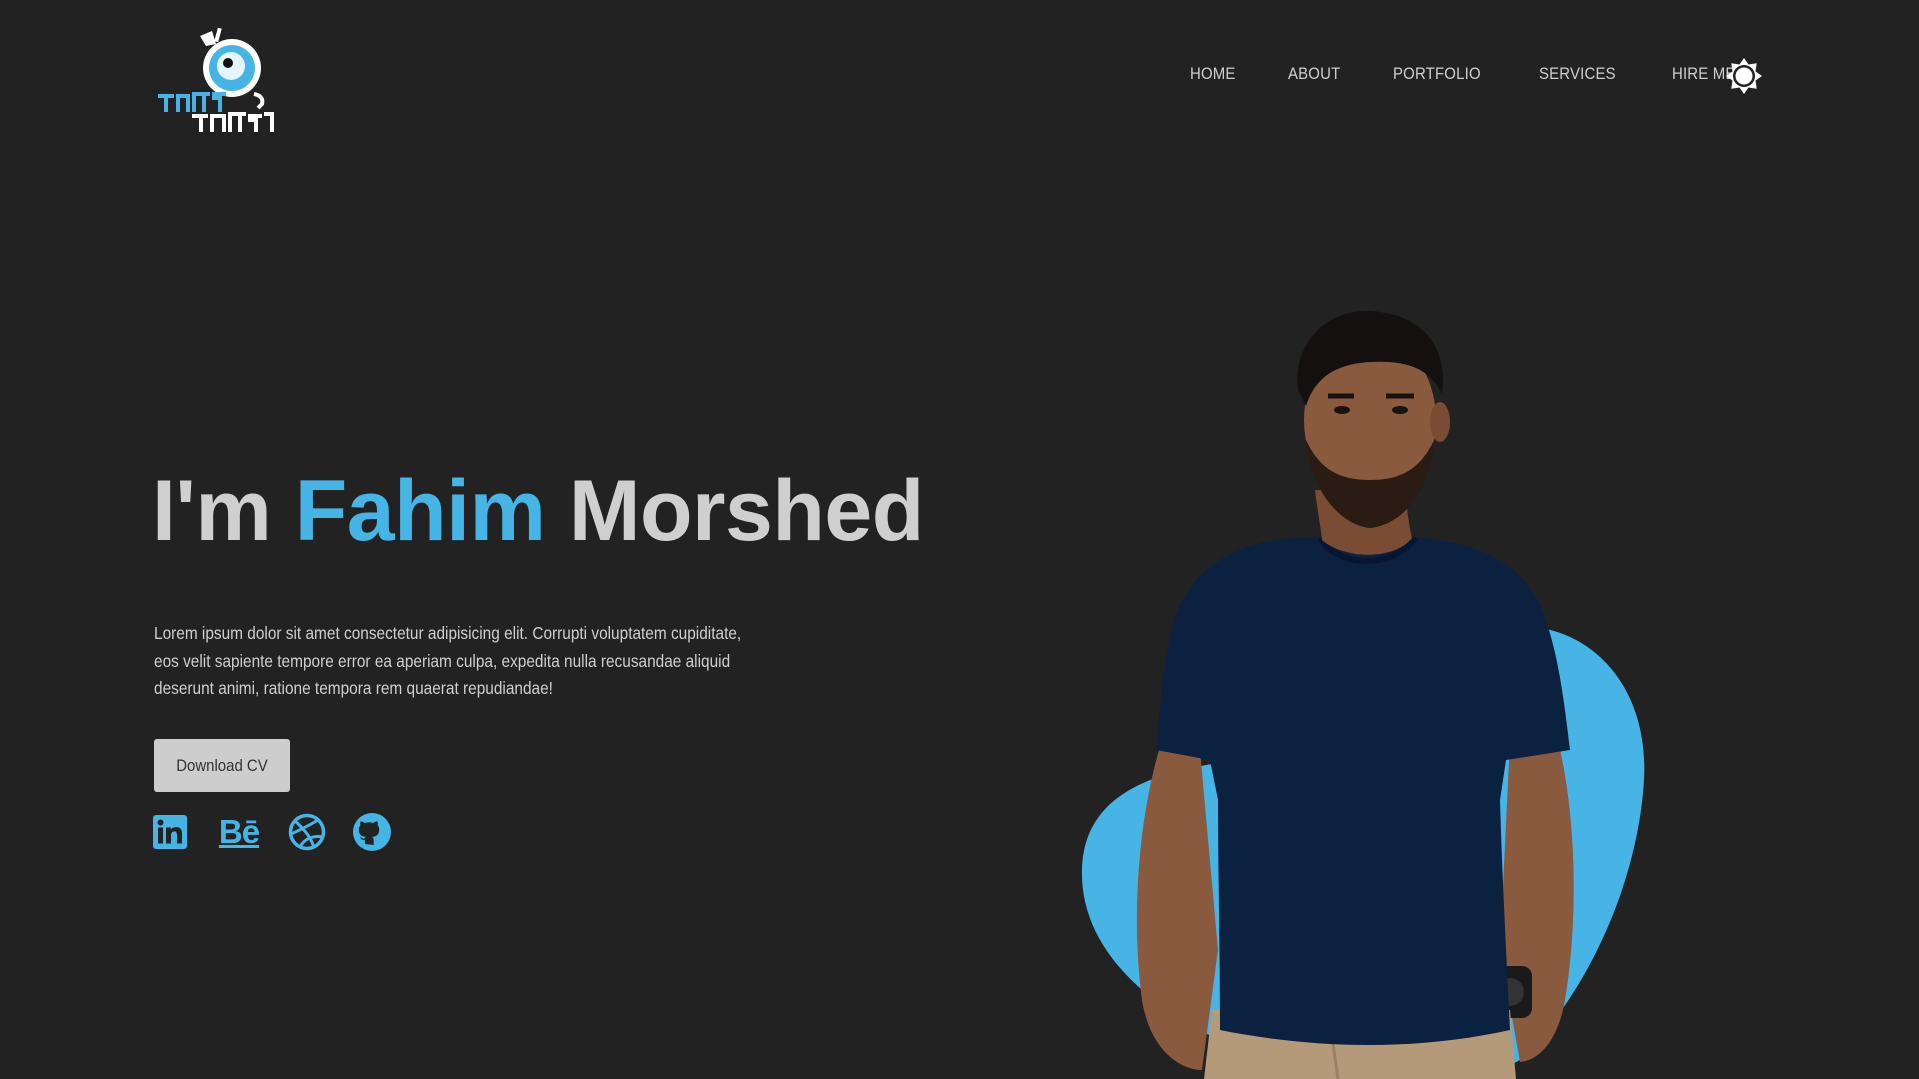  Describe the element at coordinates (746, 511) in the screenshot. I see `hero-last-name: Morshed` at that location.